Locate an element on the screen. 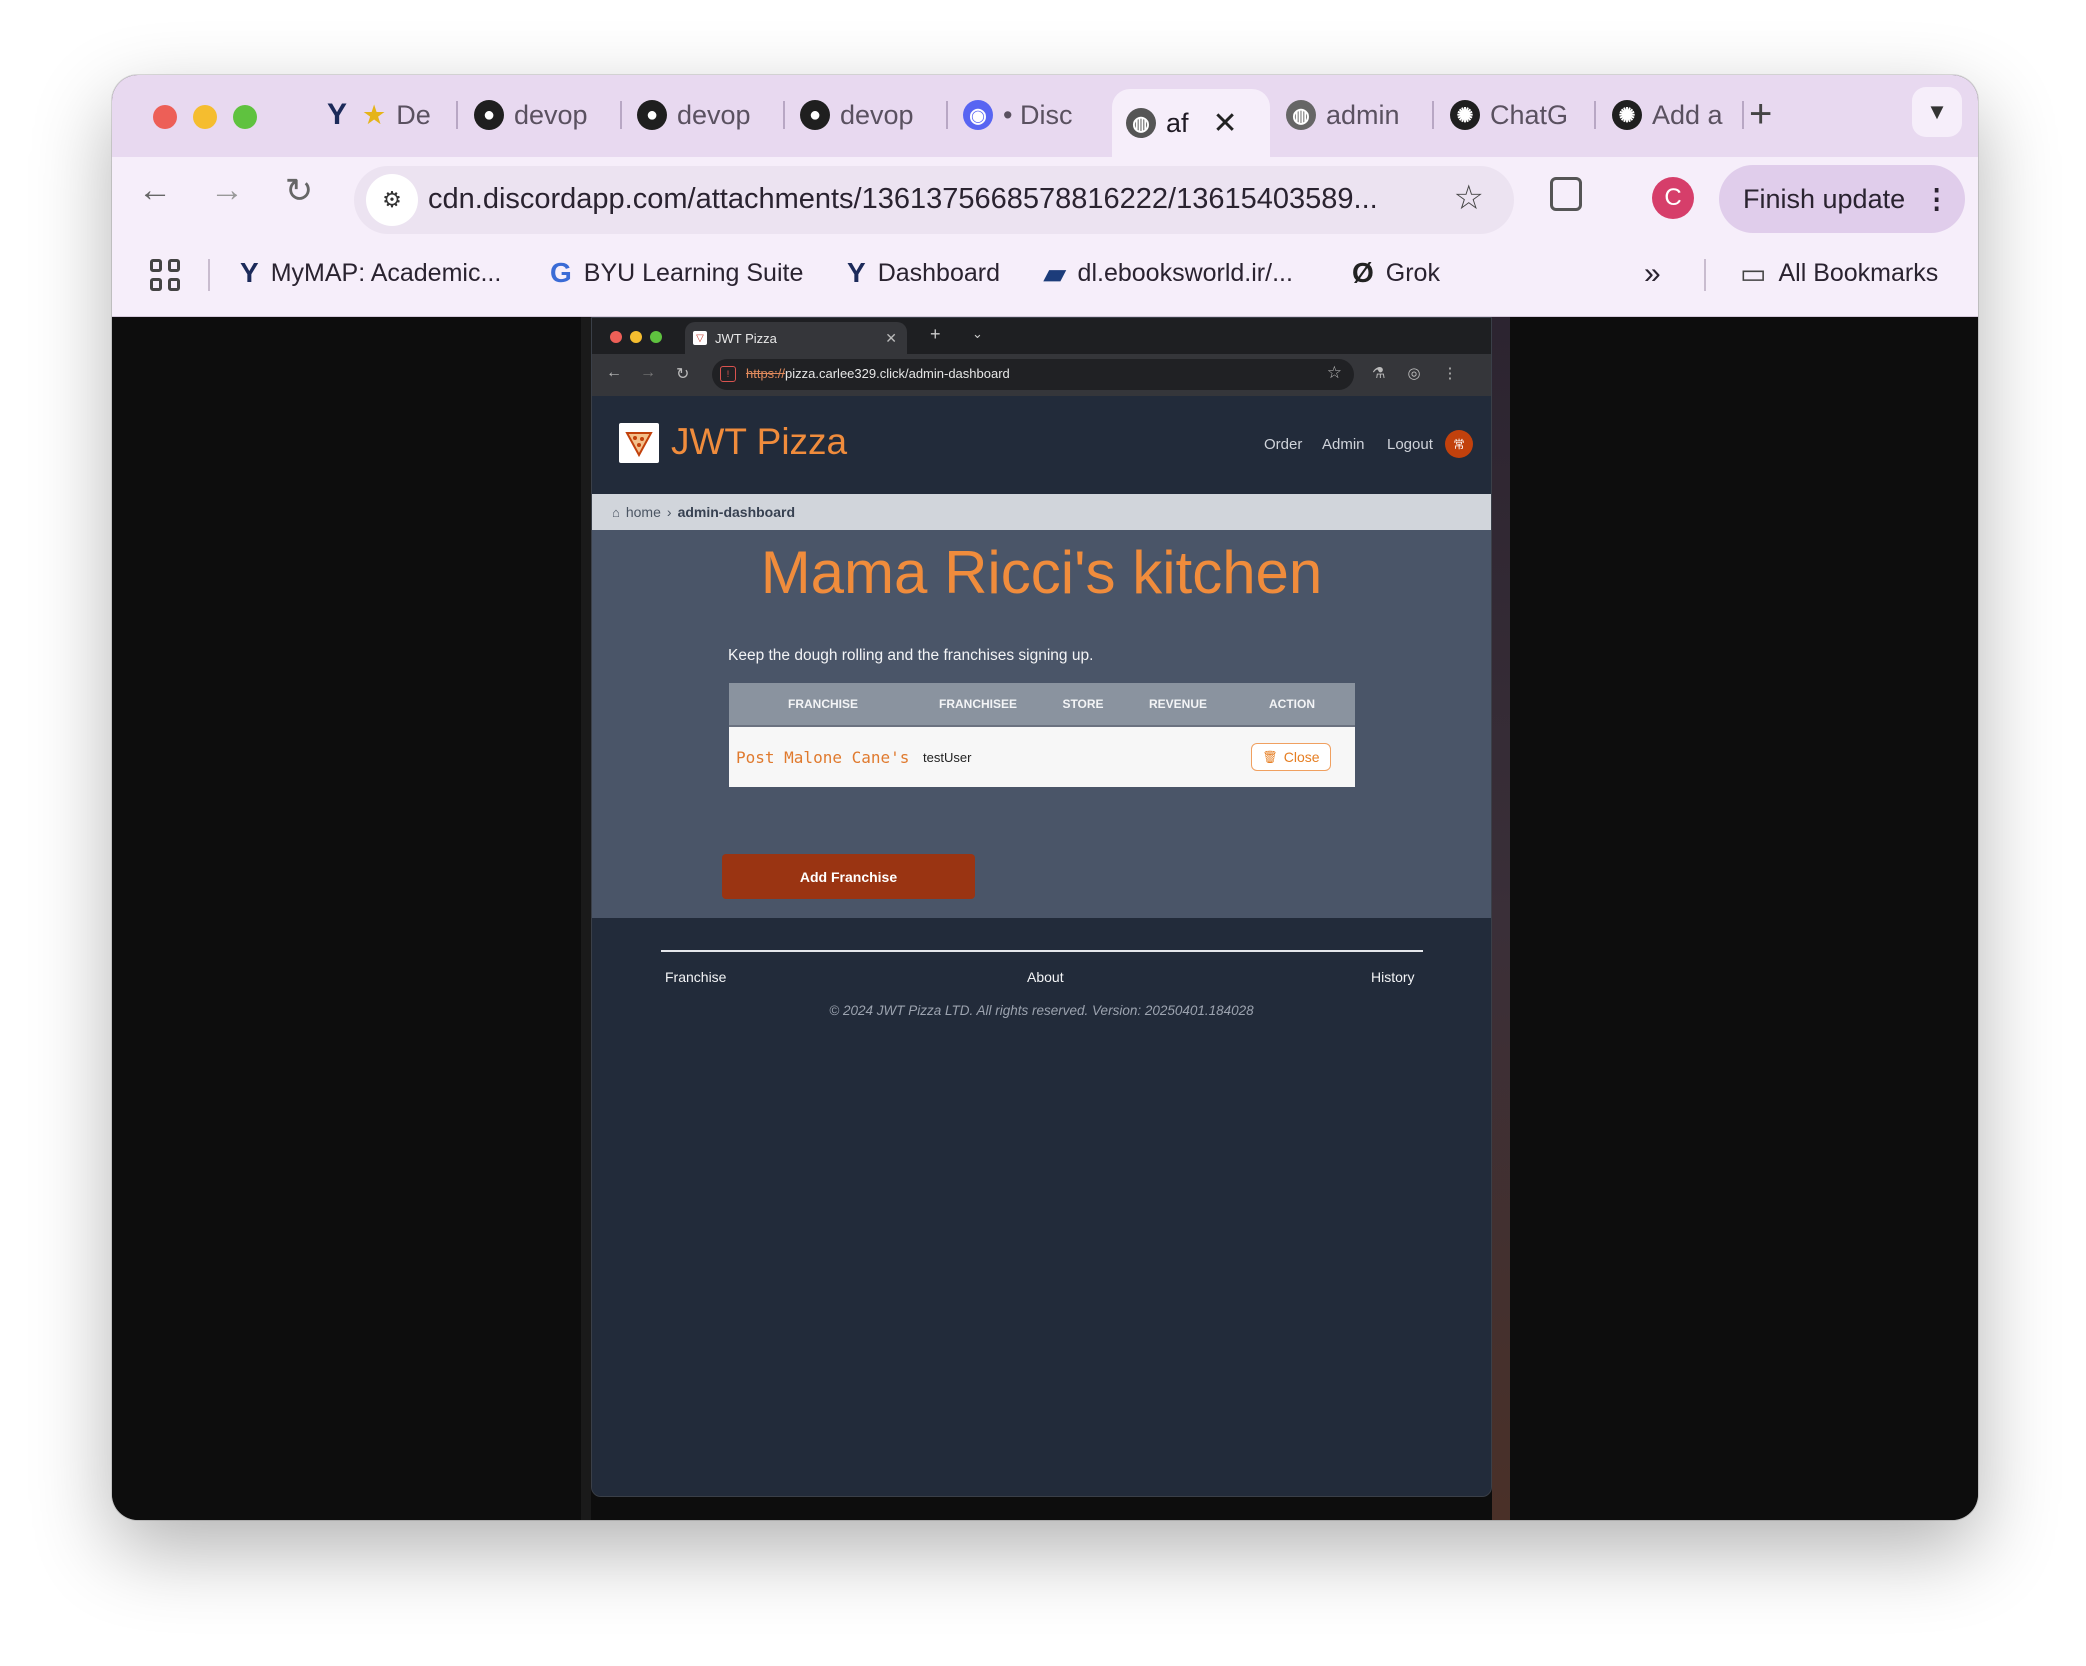 This screenshot has width=2086, height=1666. user-avatar: 常 is located at coordinates (1459, 444).